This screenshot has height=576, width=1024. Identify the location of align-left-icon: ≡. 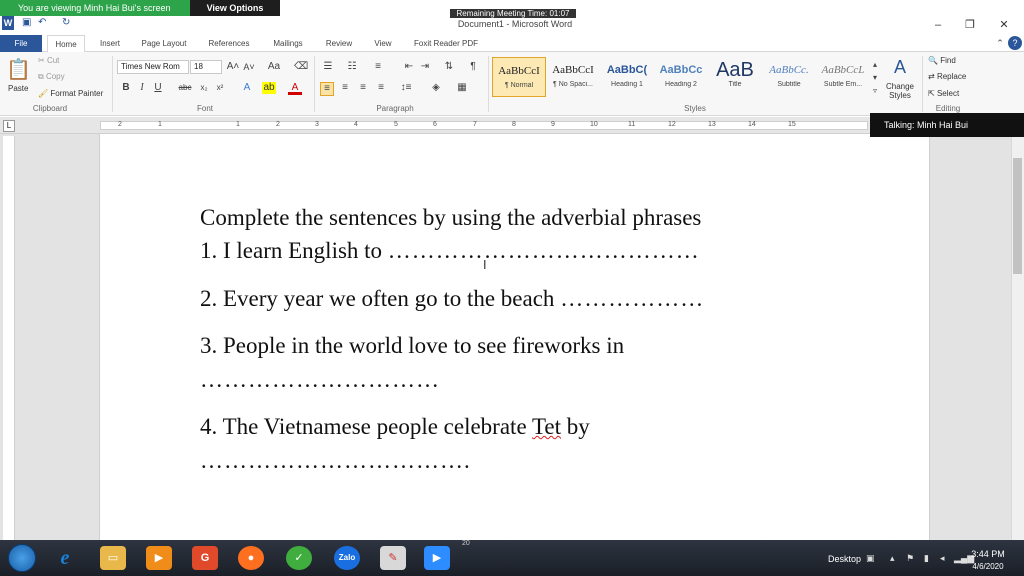
(327, 89).